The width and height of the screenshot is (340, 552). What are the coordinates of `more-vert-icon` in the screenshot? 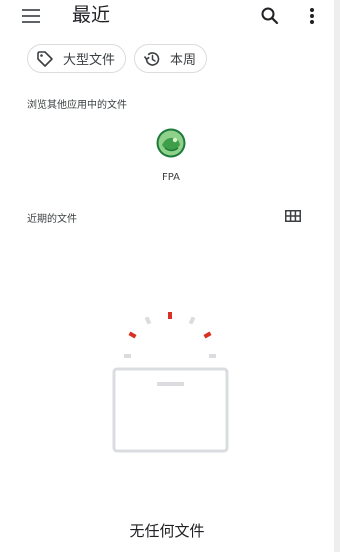 It's located at (312, 16).